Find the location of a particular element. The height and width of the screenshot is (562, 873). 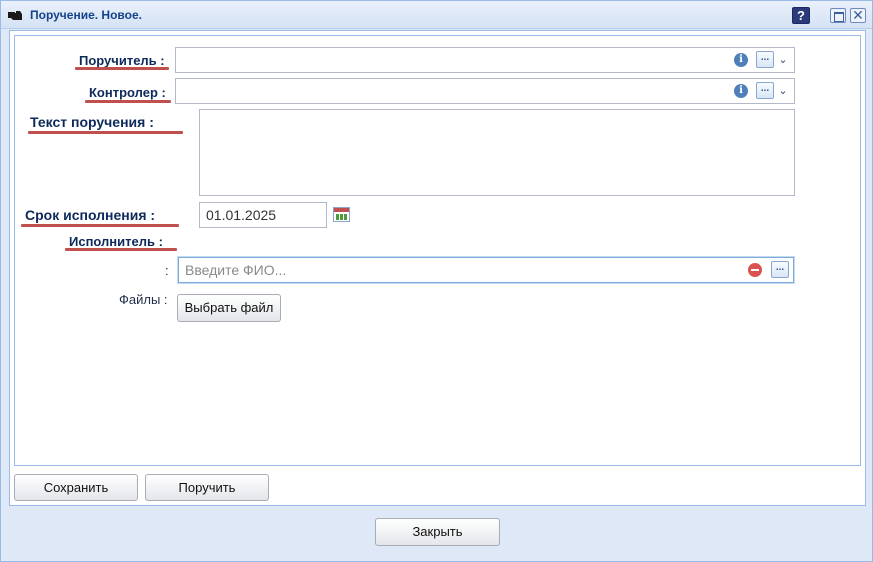

ispolnitel-underline is located at coordinates (121, 249).